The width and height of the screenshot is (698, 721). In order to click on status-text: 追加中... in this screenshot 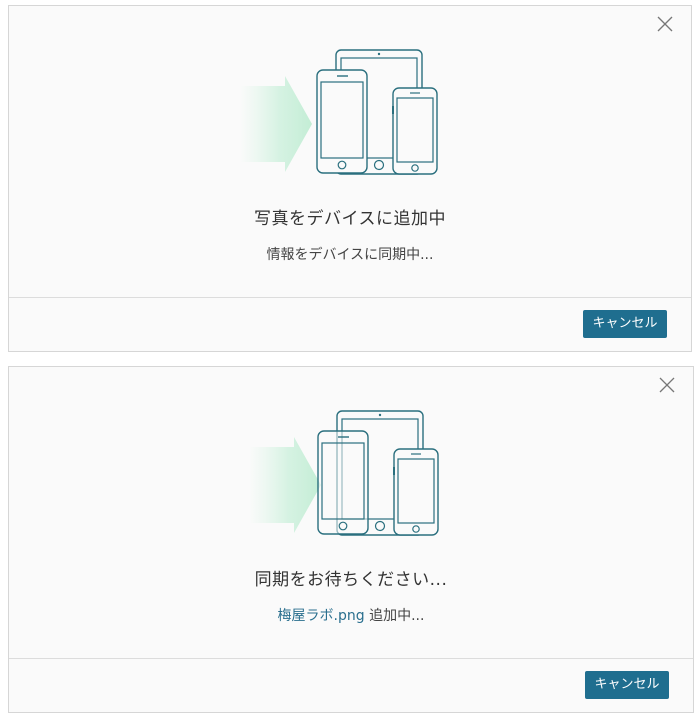, I will do `click(394, 616)`.